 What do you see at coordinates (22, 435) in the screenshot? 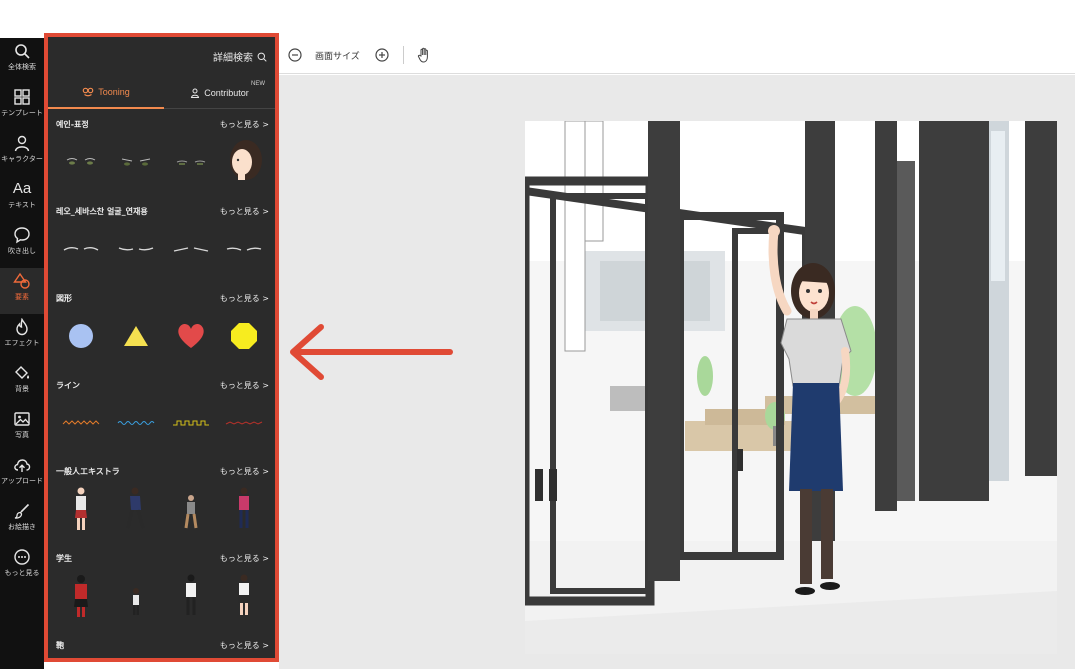
I see `rail-item-label: 写真` at bounding box center [22, 435].